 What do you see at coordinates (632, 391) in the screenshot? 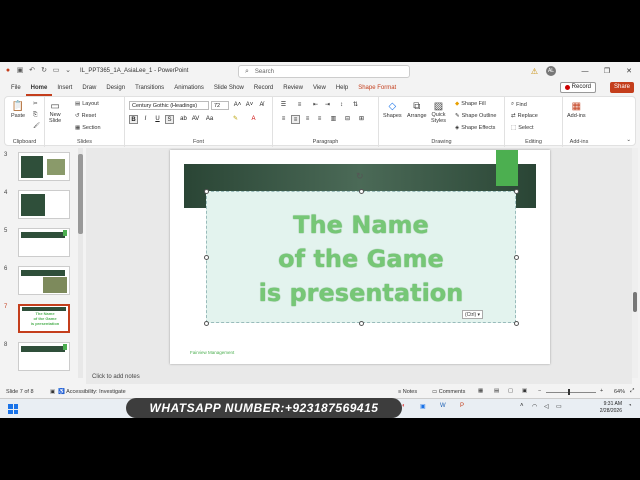
I see `fit-slide-icon: ⤢` at bounding box center [632, 391].